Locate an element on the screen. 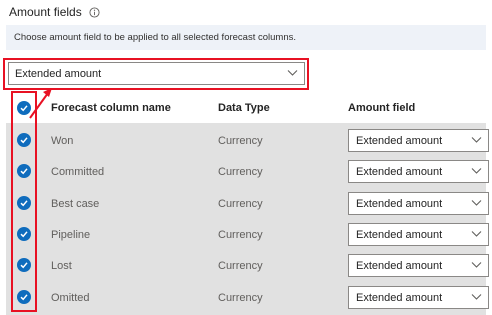 The width and height of the screenshot is (492, 315). table-row: Best case Currency Extended amount is located at coordinates (247, 203).